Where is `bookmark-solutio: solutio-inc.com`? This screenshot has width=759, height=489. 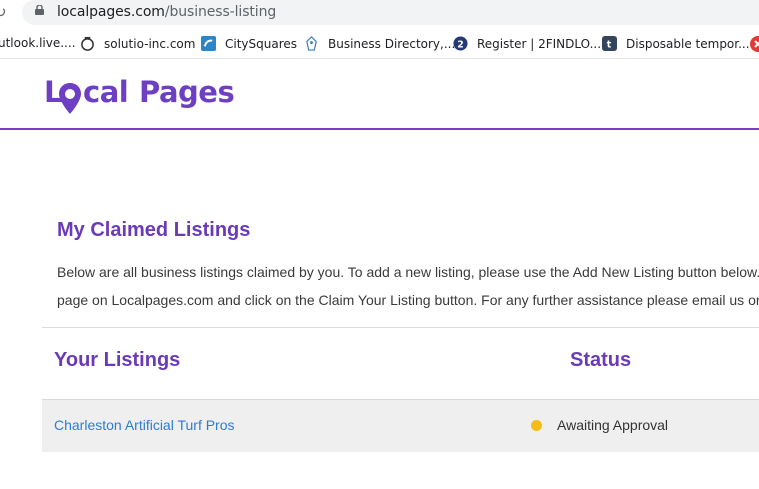
bookmark-solutio: solutio-inc.com is located at coordinates (137, 43).